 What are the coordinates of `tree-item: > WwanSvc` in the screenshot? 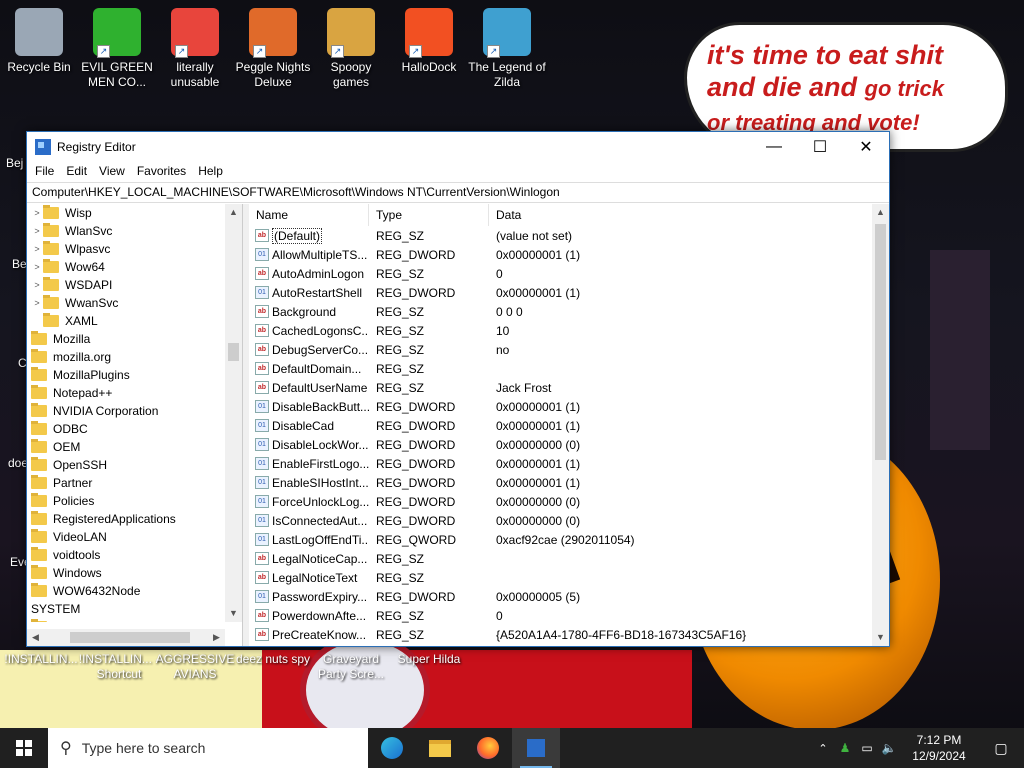 It's located at (126, 303).